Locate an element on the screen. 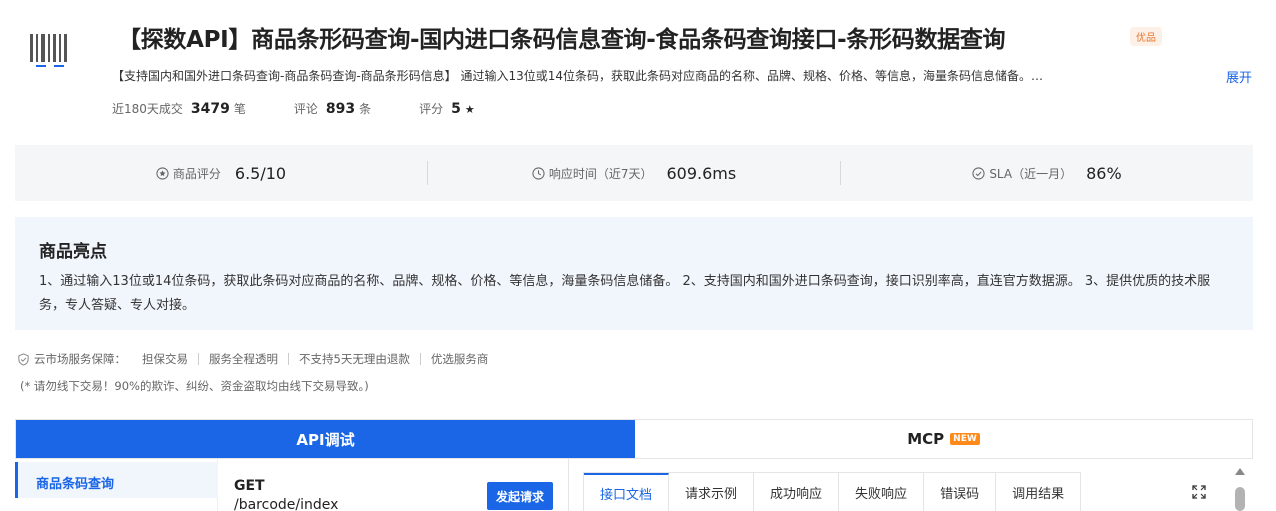 The height and width of the screenshot is (511, 1276). metric-value: 6.5/10 is located at coordinates (260, 173).